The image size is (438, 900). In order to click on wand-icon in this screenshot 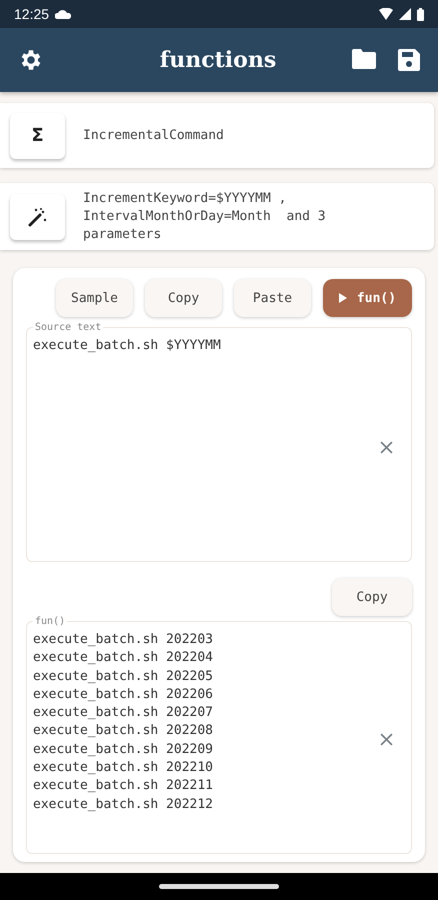, I will do `click(38, 216)`.